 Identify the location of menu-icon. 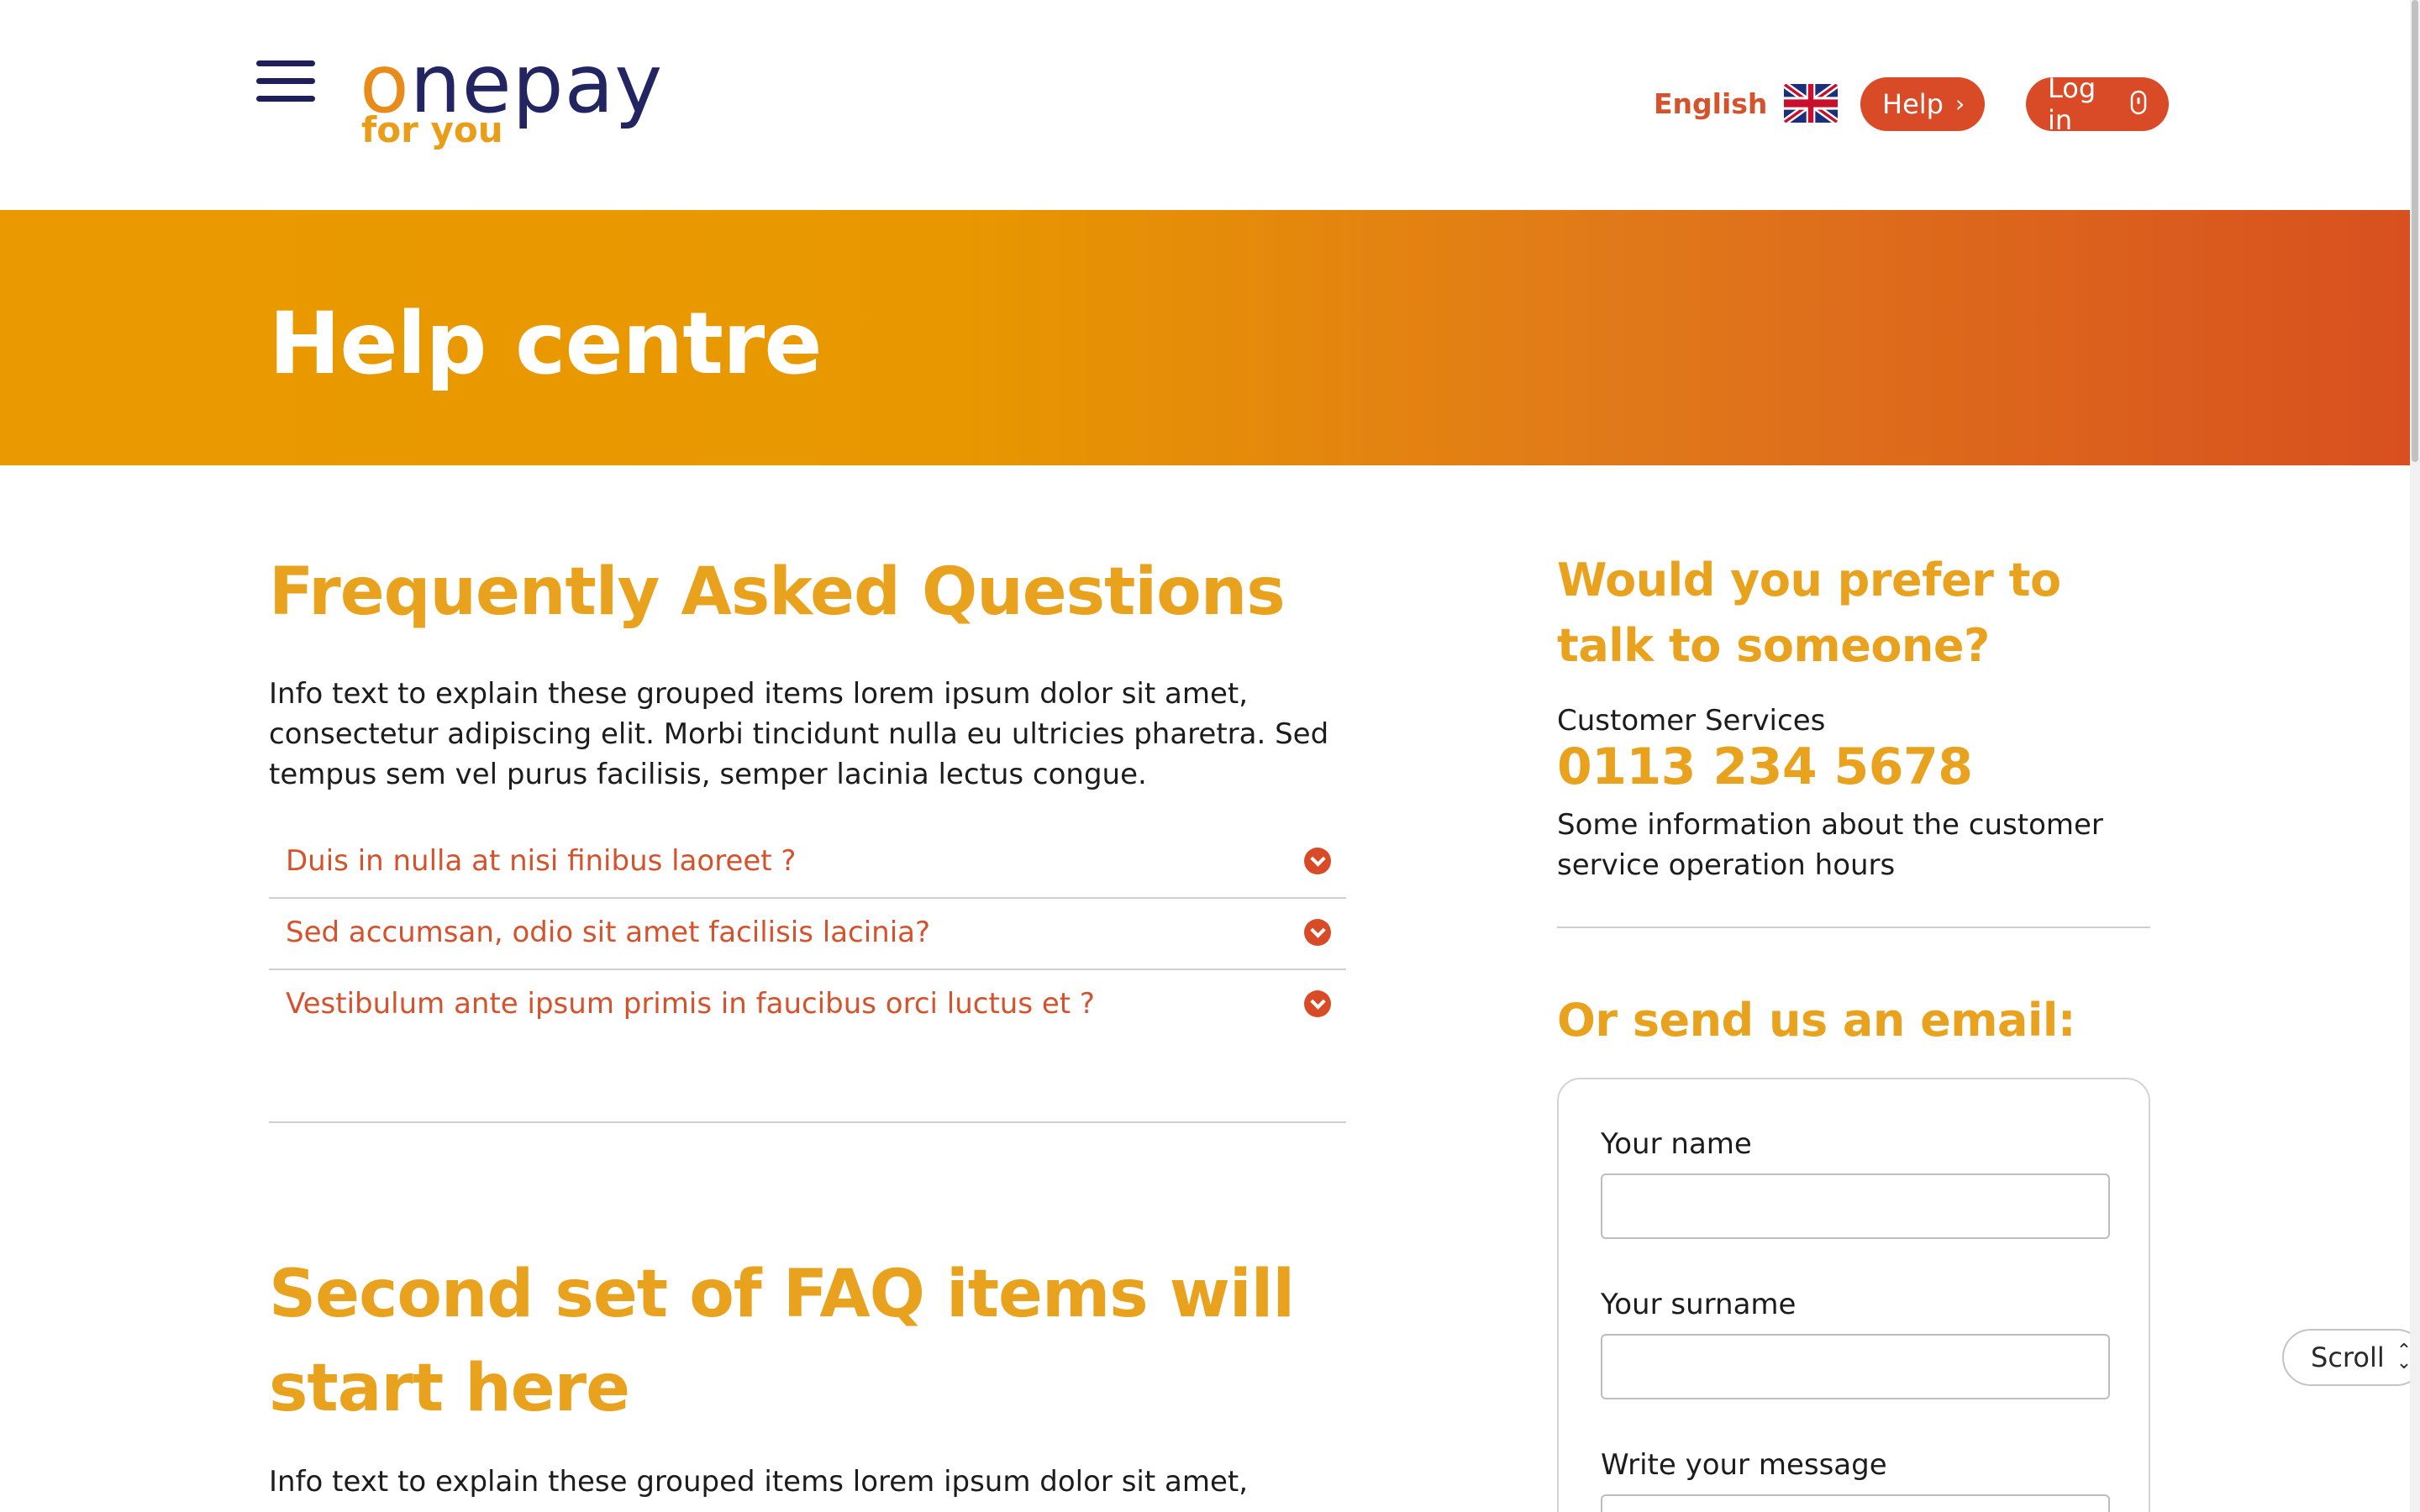
(285, 81).